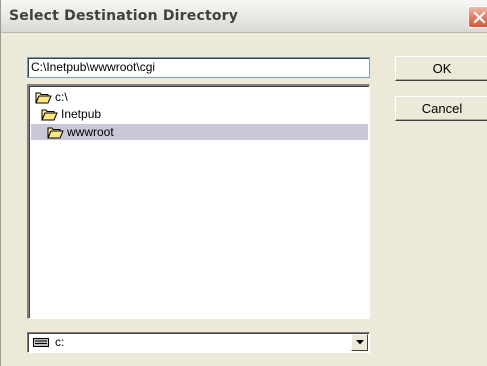 The height and width of the screenshot is (366, 487). What do you see at coordinates (60, 342) in the screenshot?
I see `drive-select-value: c:` at bounding box center [60, 342].